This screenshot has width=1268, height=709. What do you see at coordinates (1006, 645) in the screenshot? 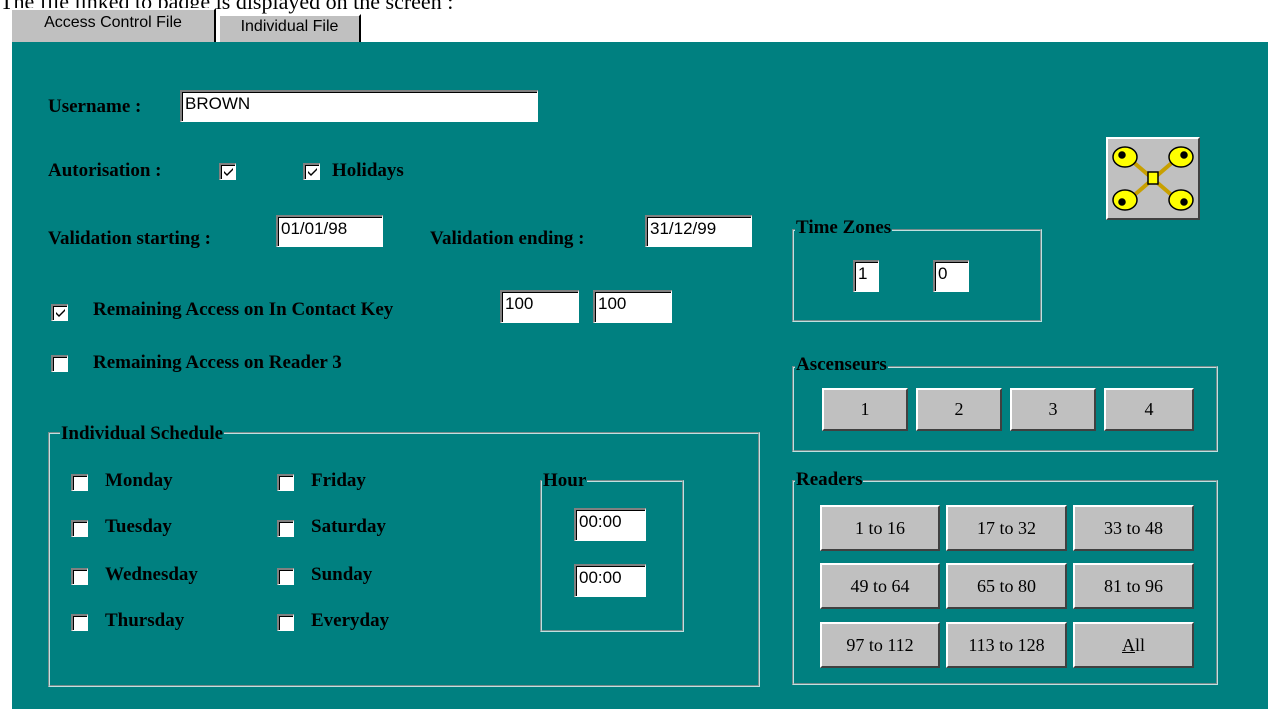
I see `readers-113-to-128-button: 113 to 128` at bounding box center [1006, 645].